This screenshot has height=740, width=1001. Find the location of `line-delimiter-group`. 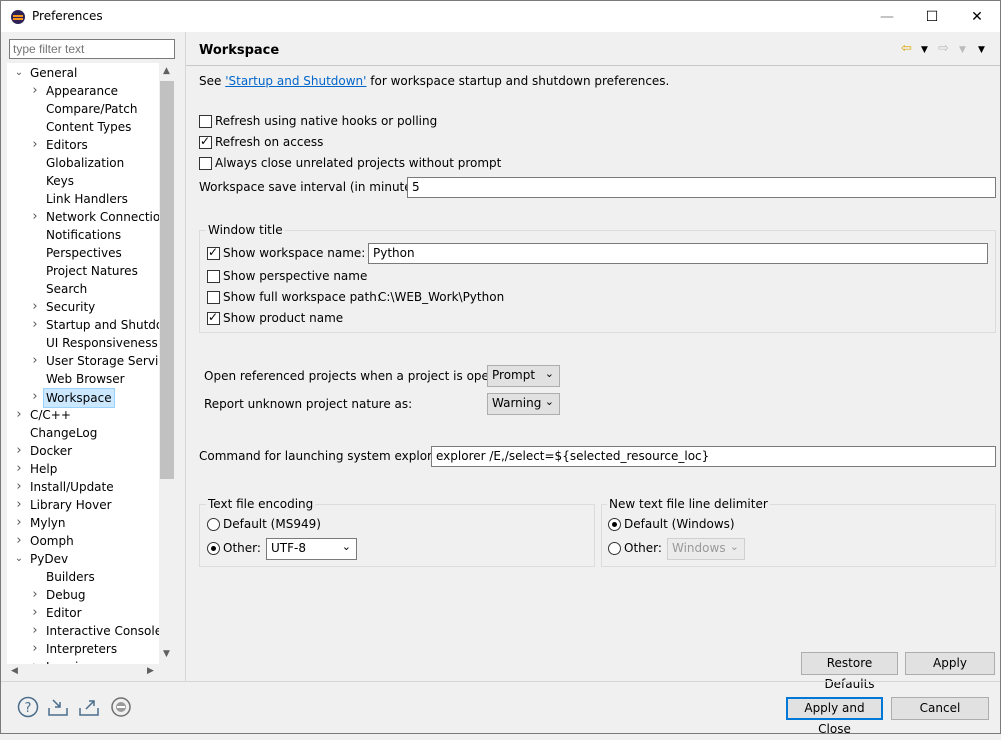

line-delimiter-group is located at coordinates (798, 535).